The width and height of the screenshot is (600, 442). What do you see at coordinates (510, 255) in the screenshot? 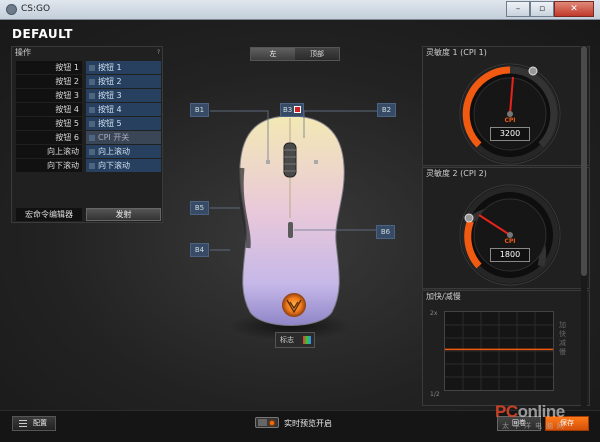
I see `cpi-2-value: 1800` at bounding box center [510, 255].